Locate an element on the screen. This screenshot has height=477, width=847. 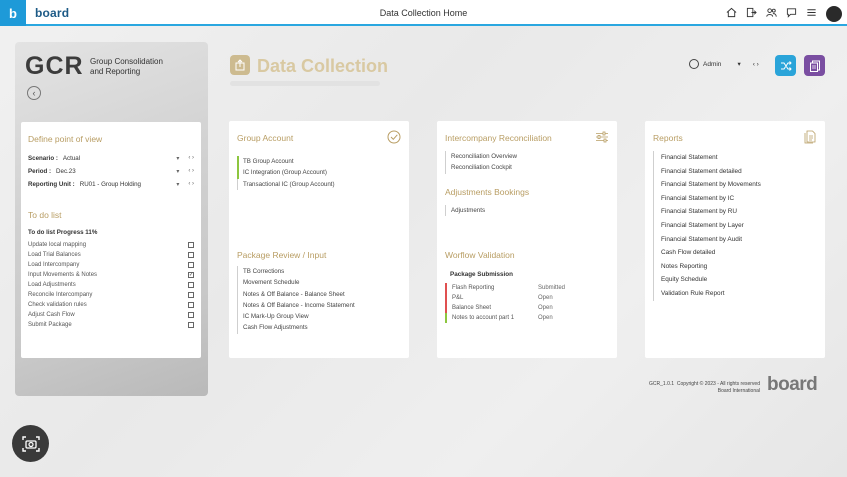
back-button: ‹ is located at coordinates (34, 93).